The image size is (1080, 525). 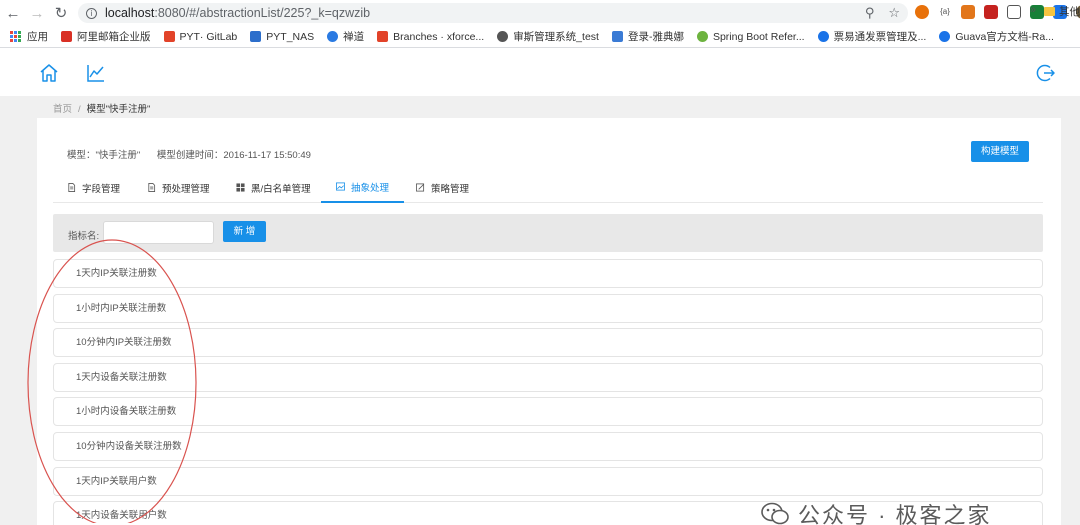 I want to click on bookmark-label: 禅道, so click(x=354, y=37).